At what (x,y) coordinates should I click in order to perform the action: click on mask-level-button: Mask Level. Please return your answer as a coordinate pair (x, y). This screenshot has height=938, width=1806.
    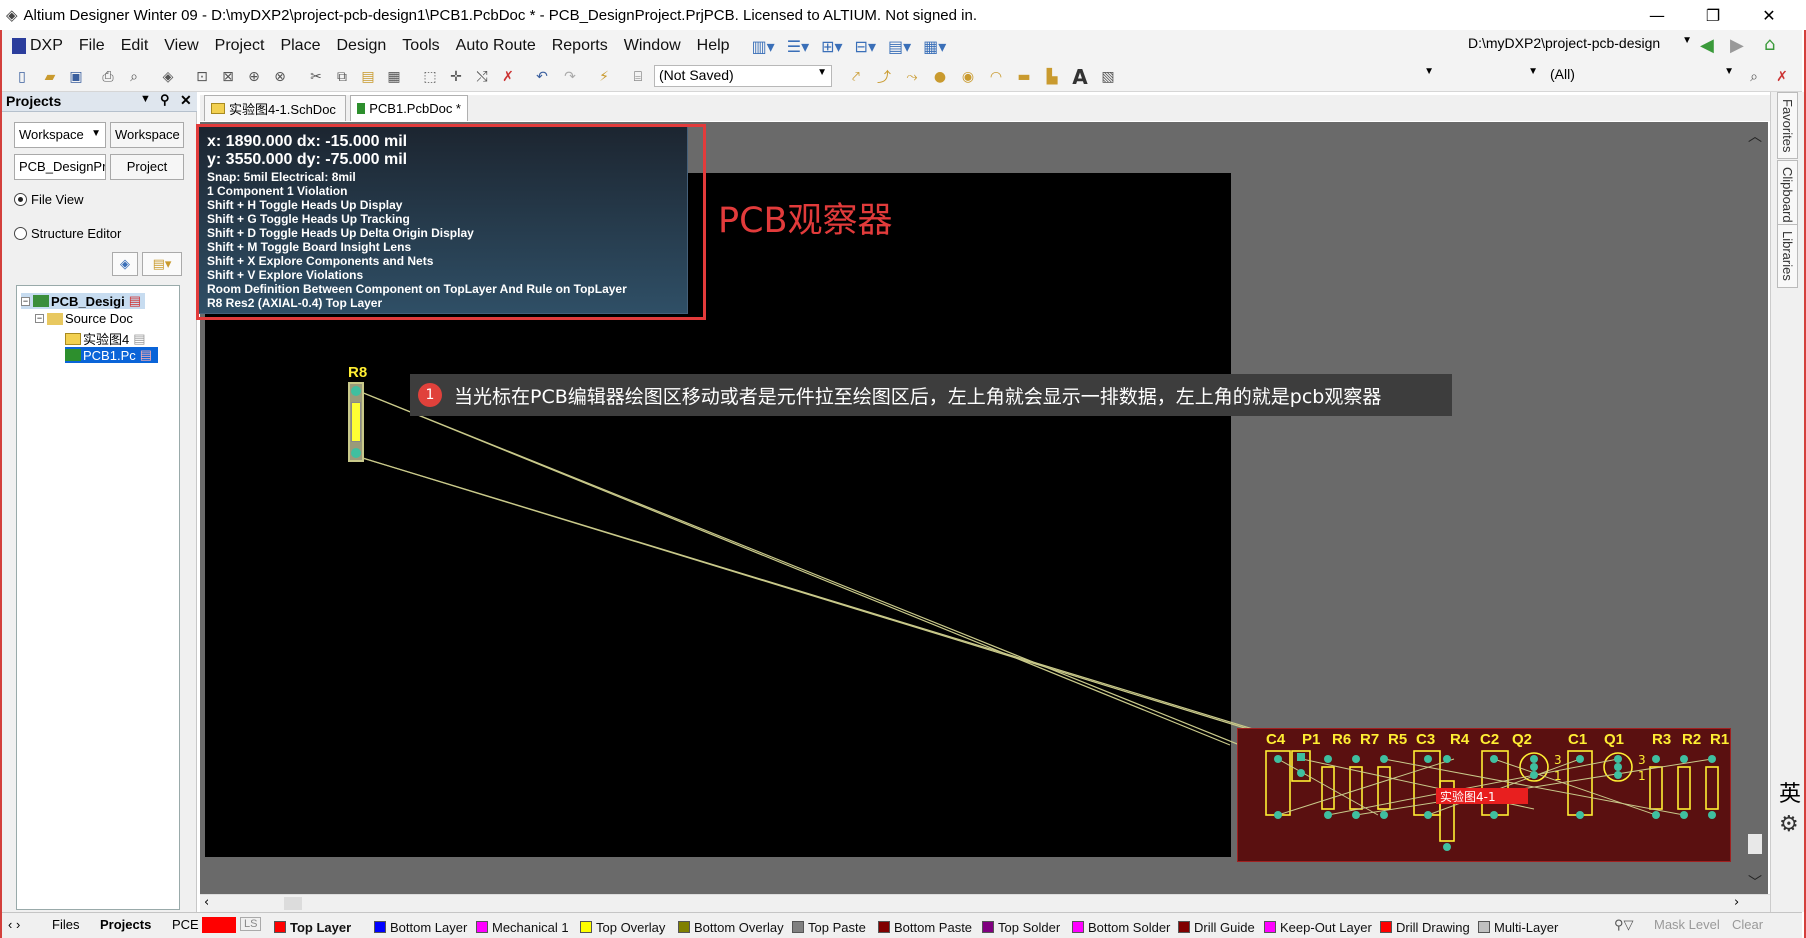
    Looking at the image, I should click on (1687, 924).